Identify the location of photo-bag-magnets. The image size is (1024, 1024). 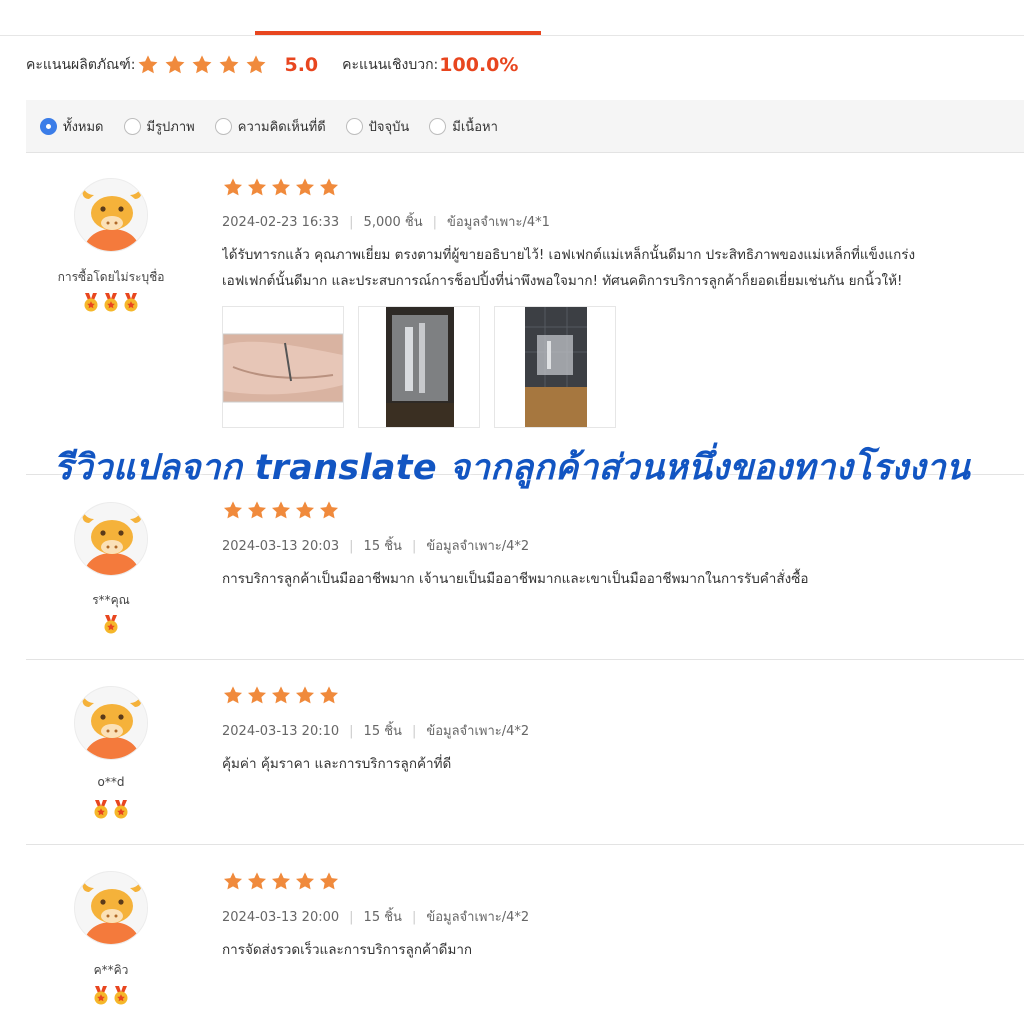
(419, 367).